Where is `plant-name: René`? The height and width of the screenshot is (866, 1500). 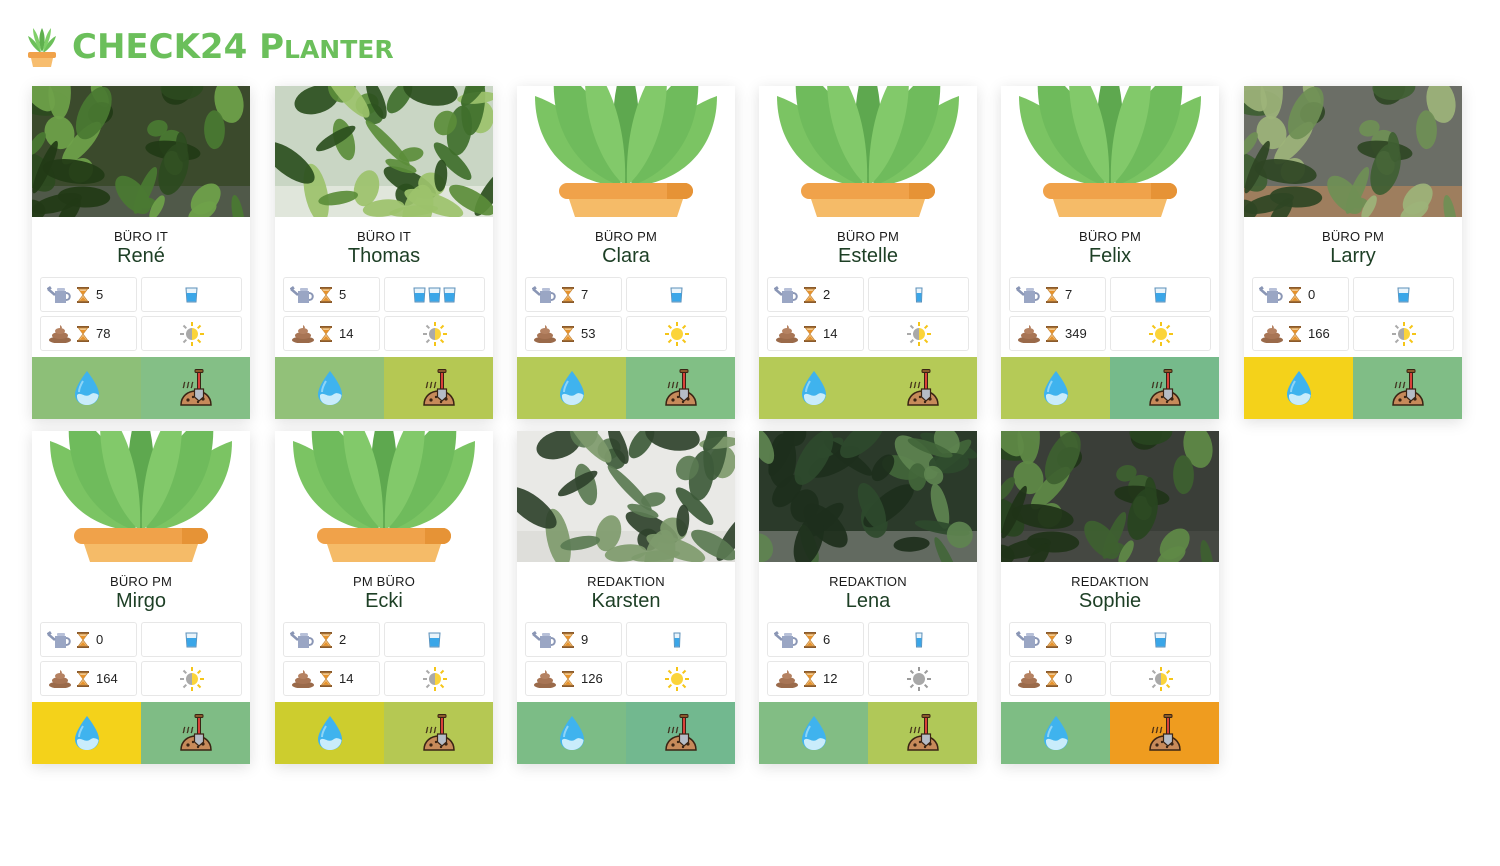 plant-name: René is located at coordinates (141, 256).